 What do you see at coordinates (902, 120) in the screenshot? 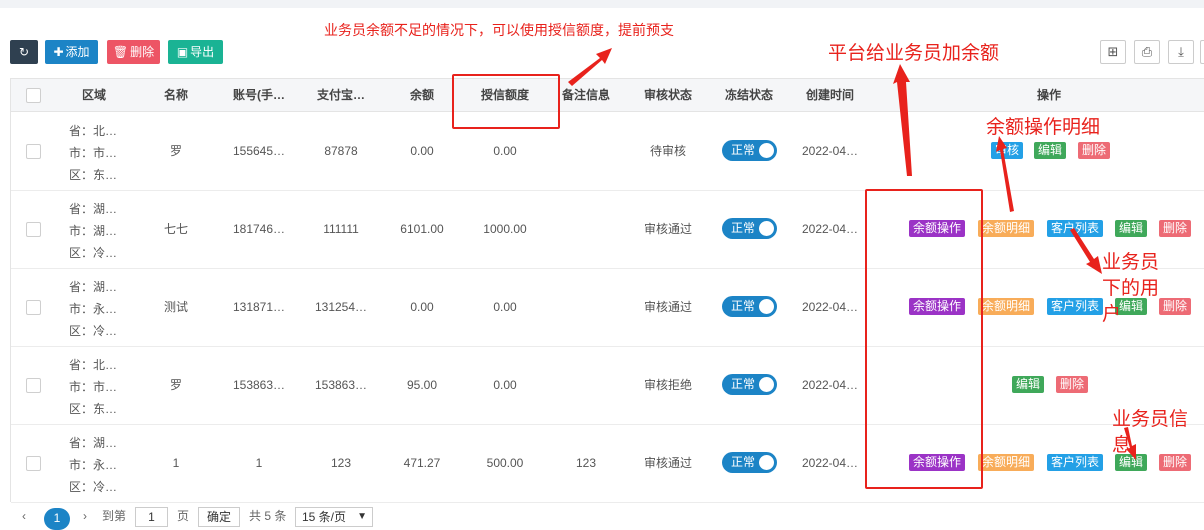
I see `platform-arrow` at bounding box center [902, 120].